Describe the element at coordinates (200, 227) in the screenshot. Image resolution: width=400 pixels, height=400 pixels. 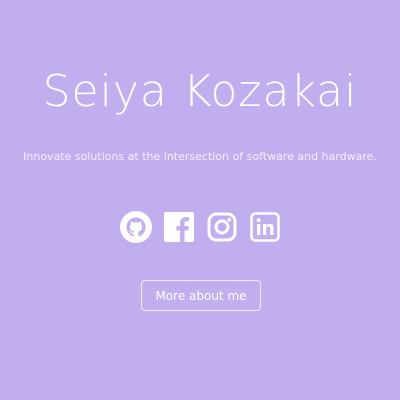
I see `social-links` at that location.